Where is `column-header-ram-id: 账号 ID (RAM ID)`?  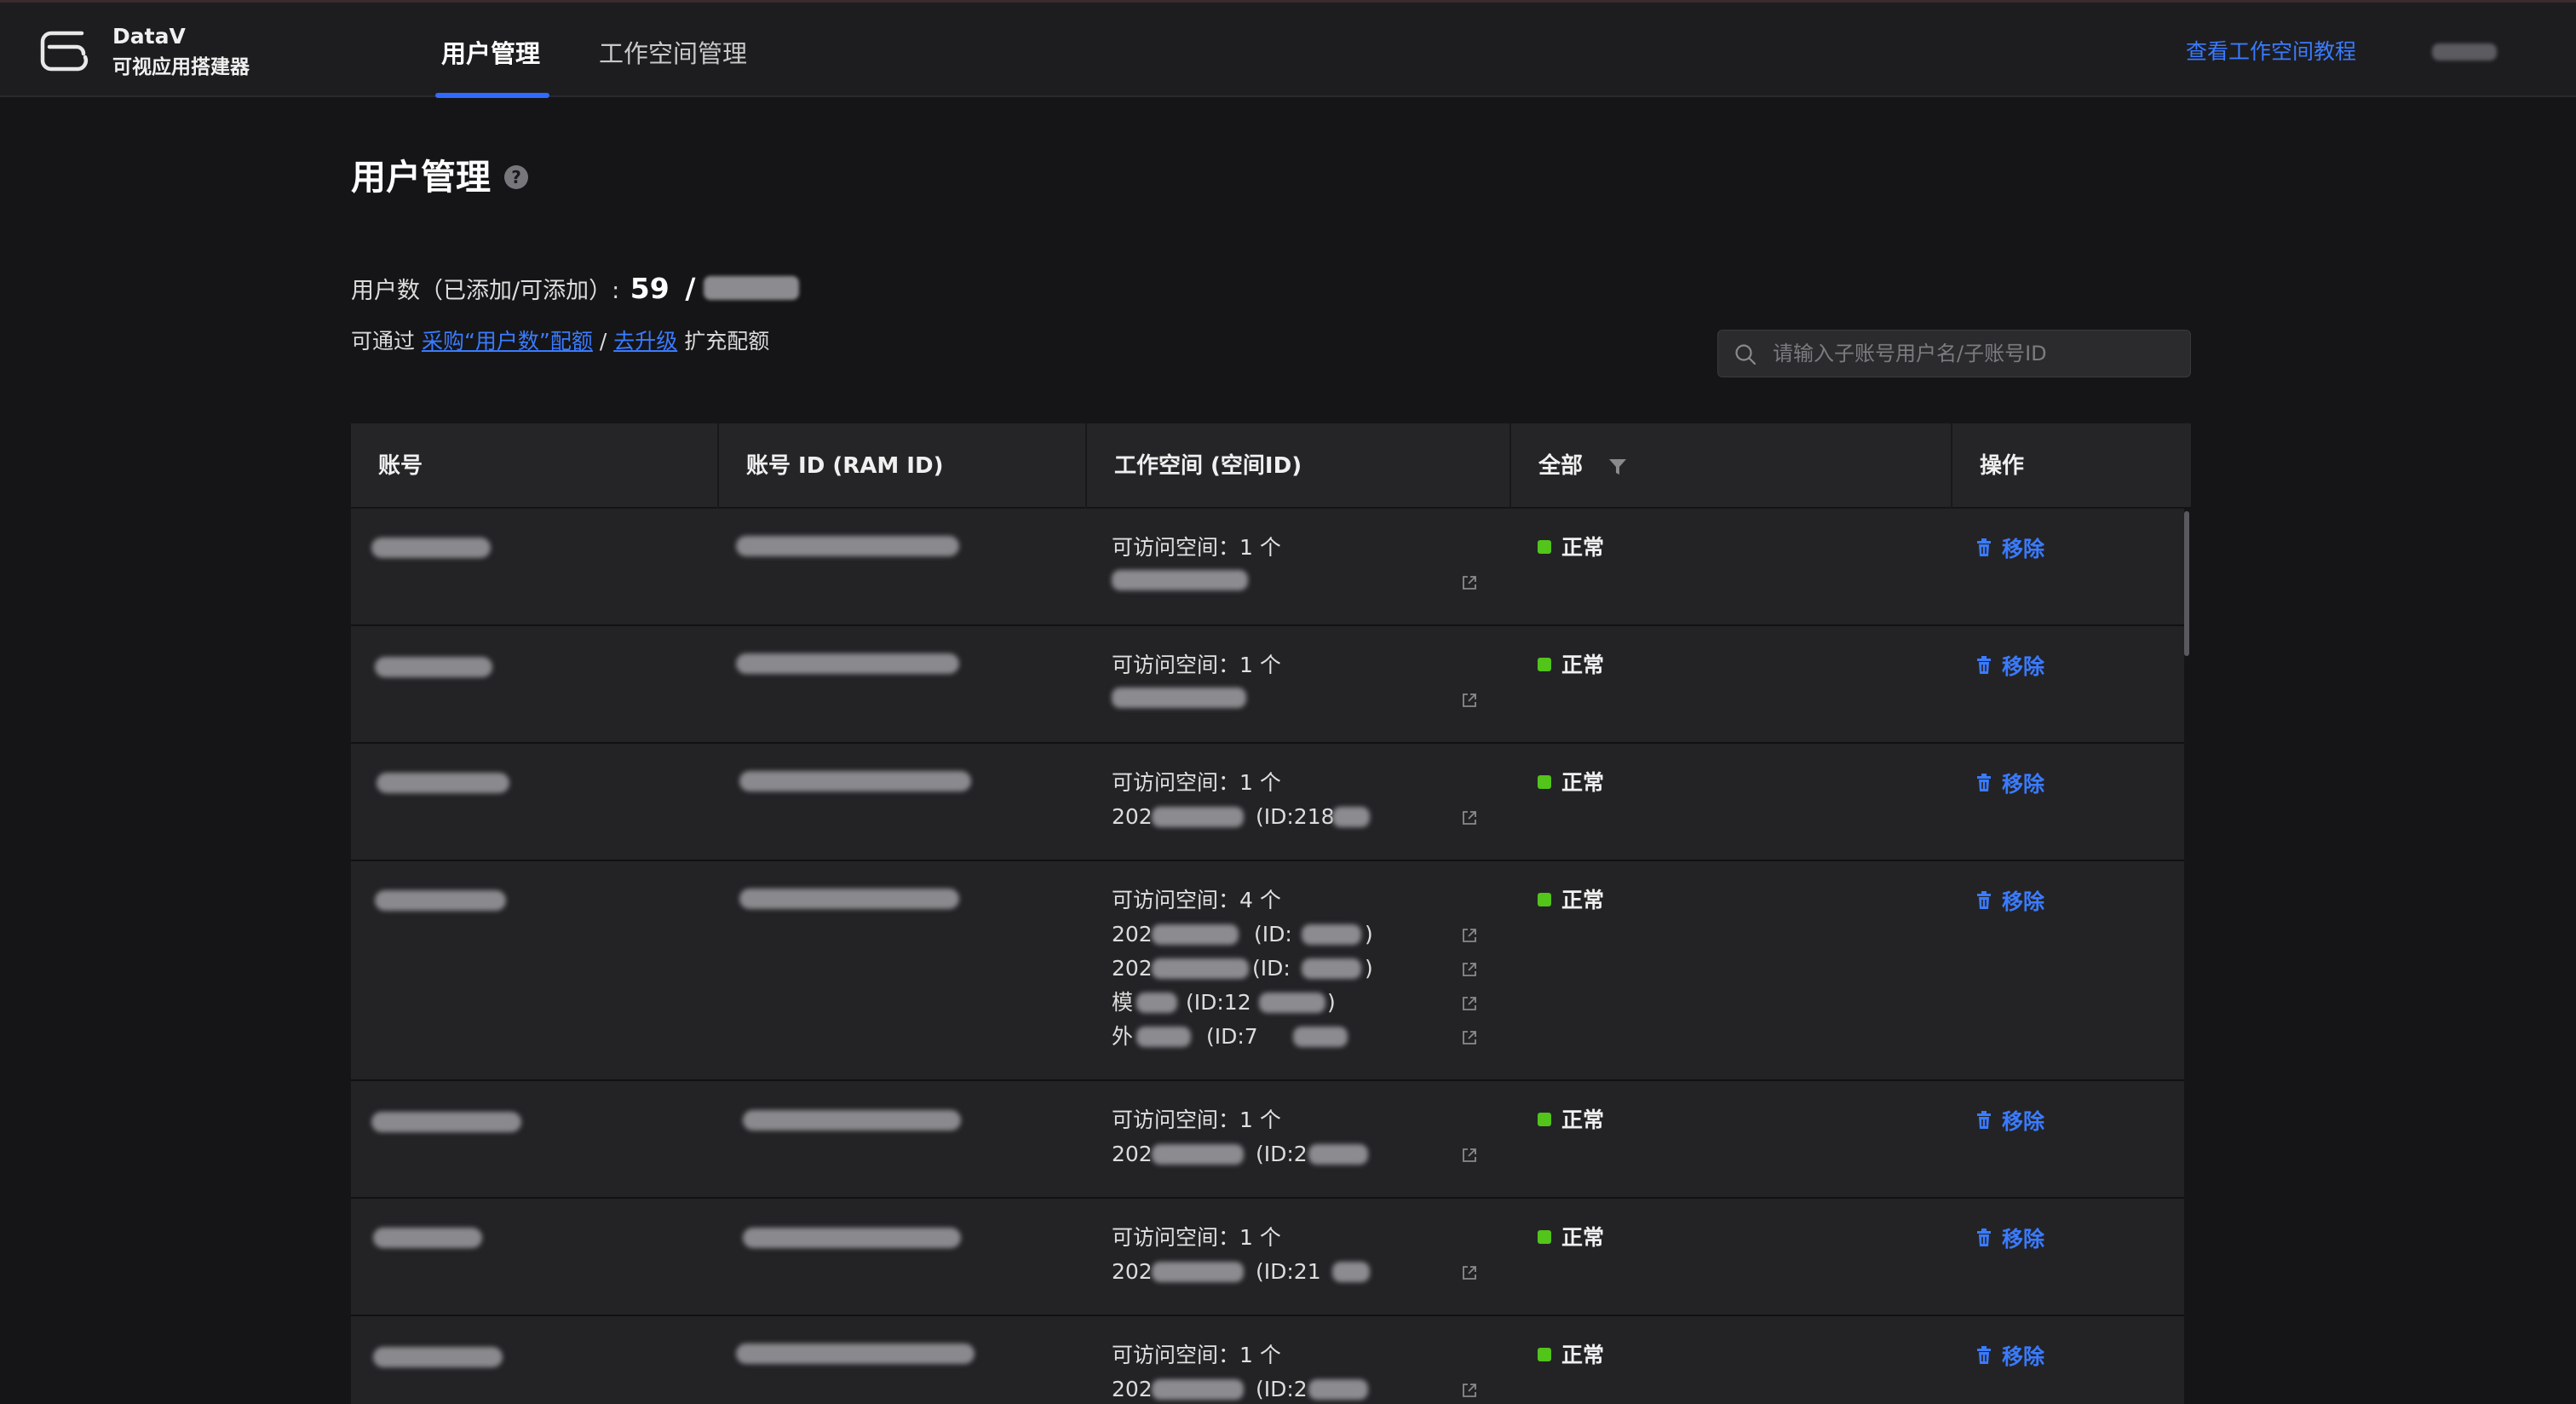 column-header-ram-id: 账号 ID (RAM ID) is located at coordinates (903, 466).